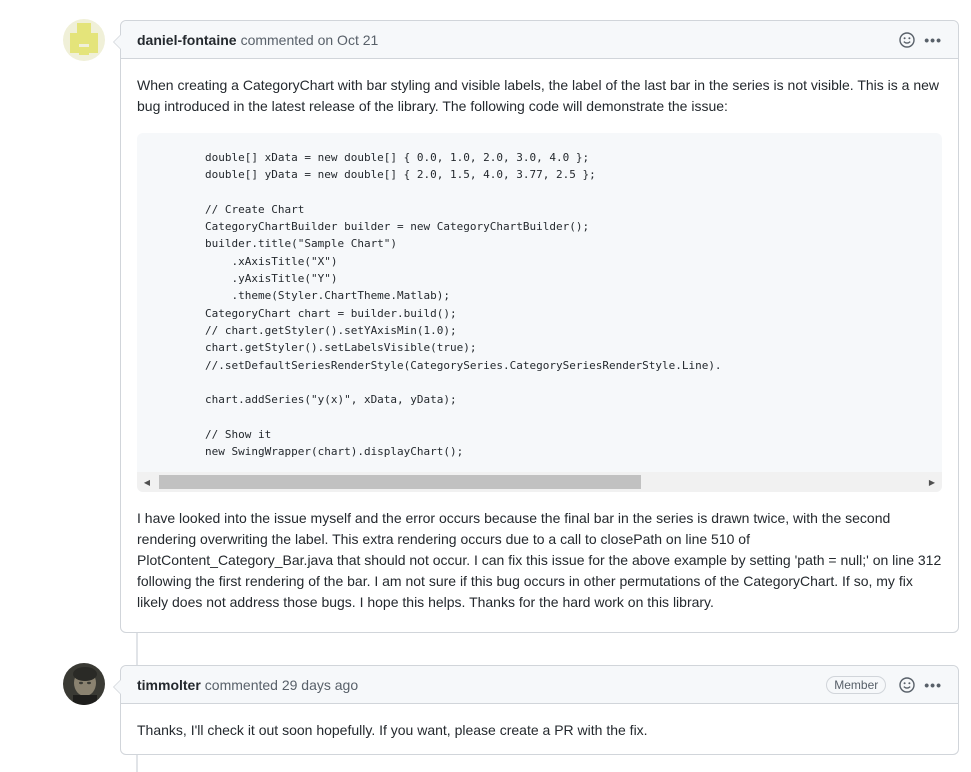  I want to click on member-badge: Member, so click(856, 684).